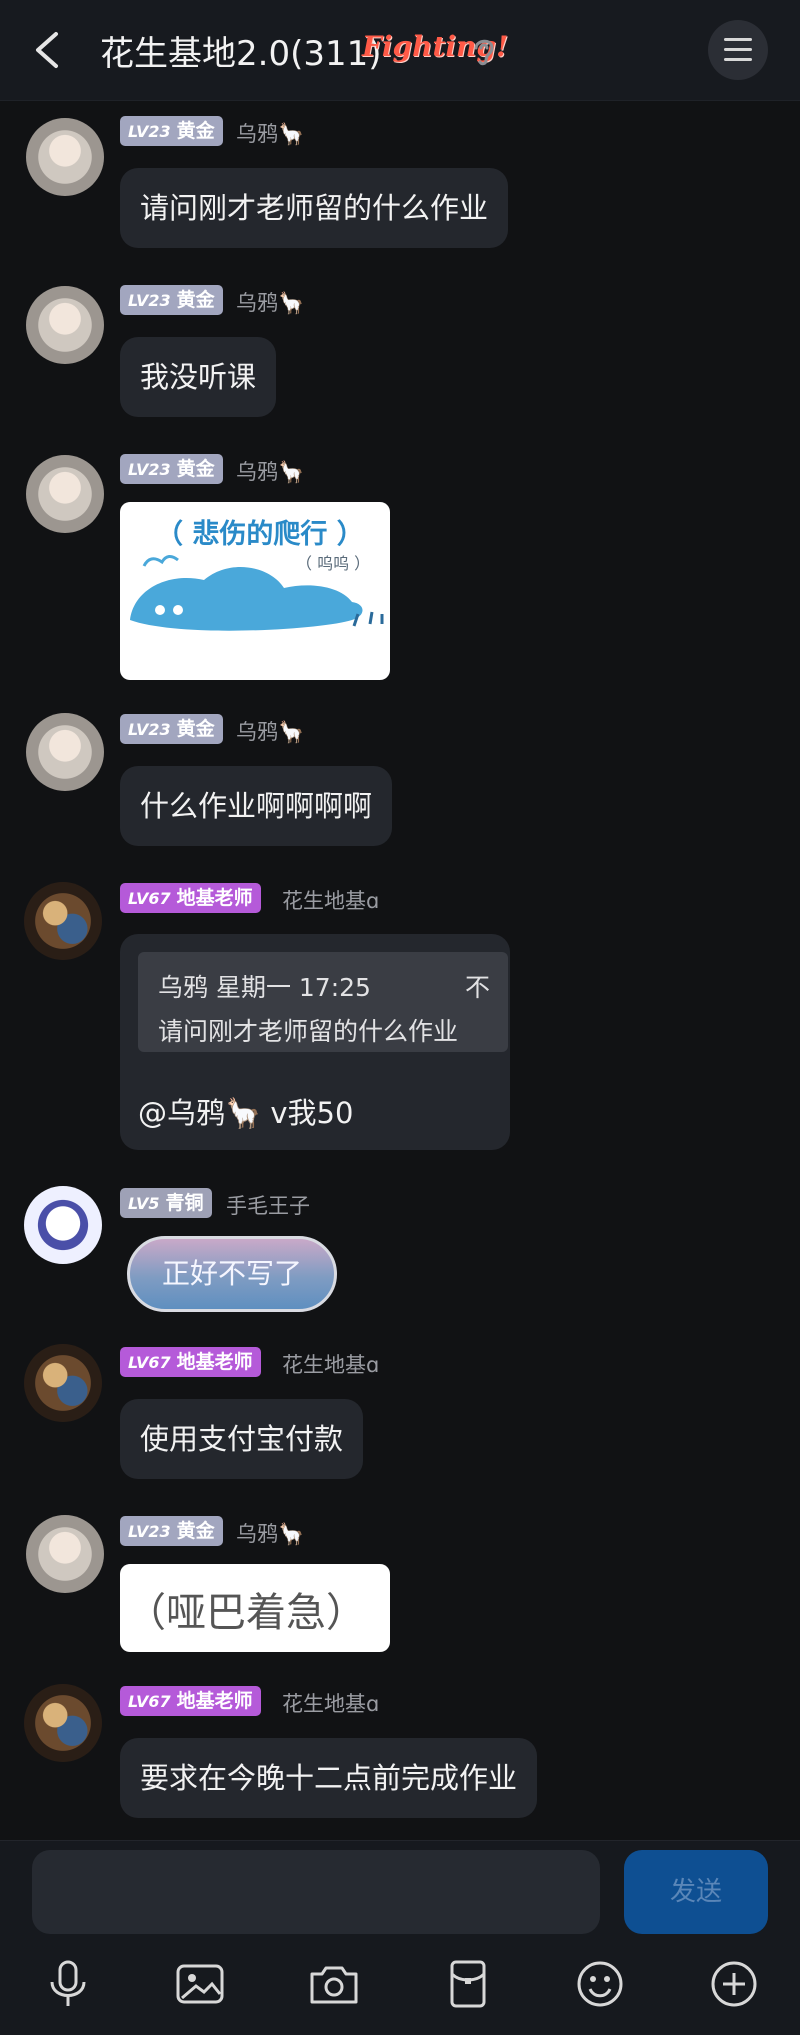 The width and height of the screenshot is (800, 2035). Describe the element at coordinates (200, 1984) in the screenshot. I see `image-icon` at that location.